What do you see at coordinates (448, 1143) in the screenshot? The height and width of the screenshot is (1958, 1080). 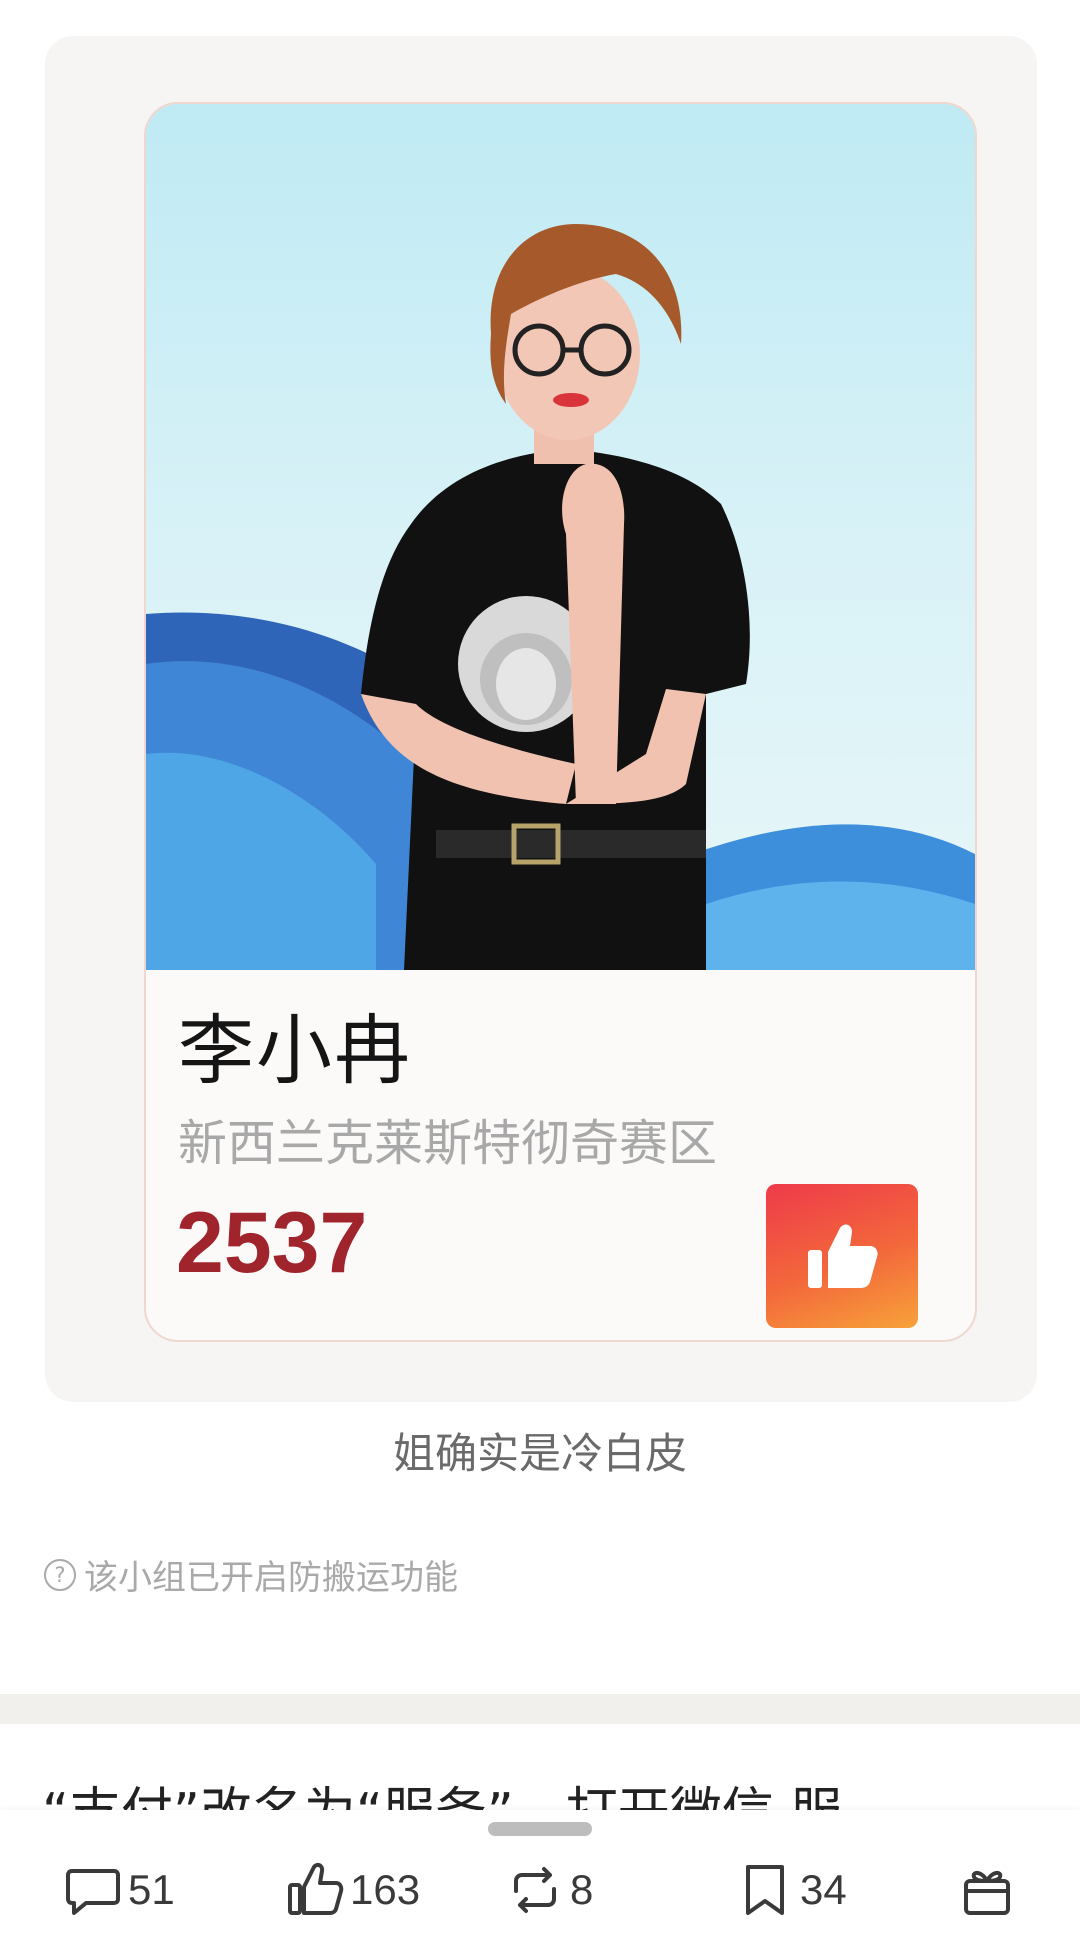 I see `contestant-region: 新西兰克莱斯特彻奇赛区` at bounding box center [448, 1143].